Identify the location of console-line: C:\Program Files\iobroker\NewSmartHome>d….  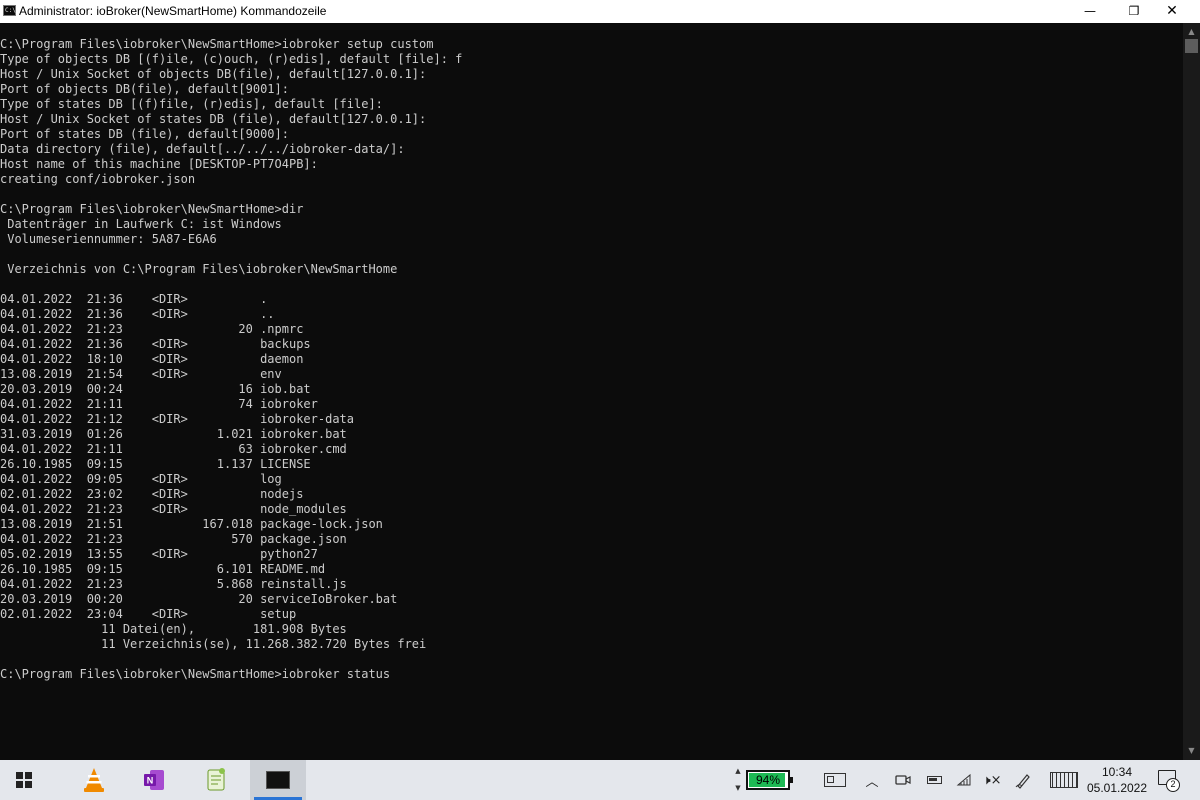
(152, 209).